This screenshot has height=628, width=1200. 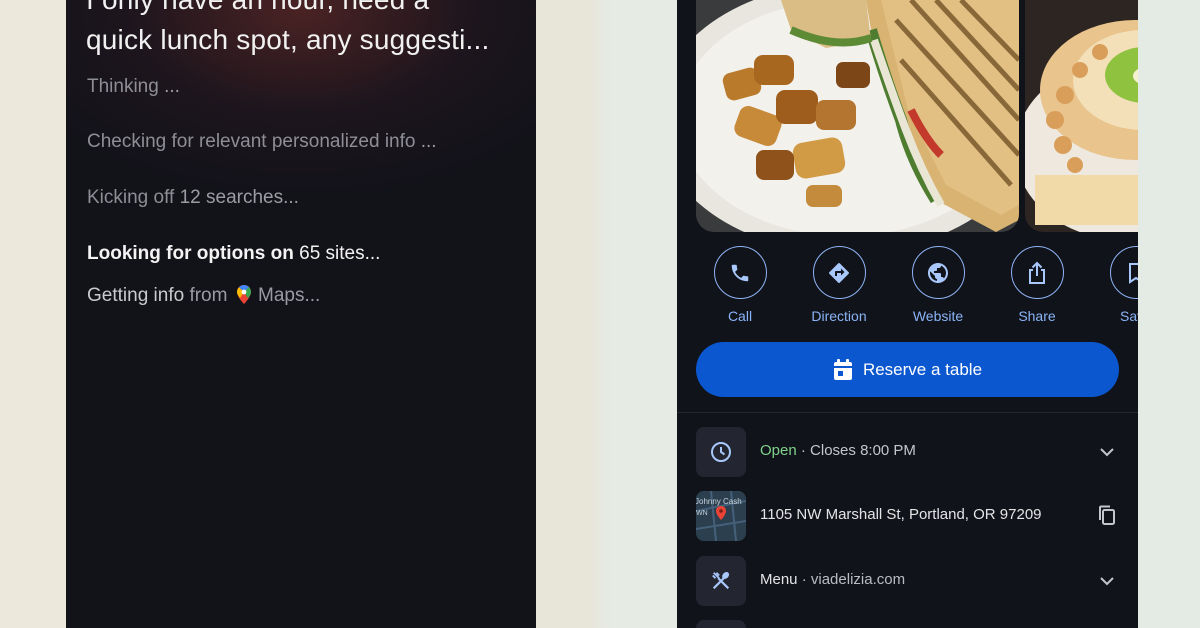 I want to click on globe-icon, so click(x=938, y=272).